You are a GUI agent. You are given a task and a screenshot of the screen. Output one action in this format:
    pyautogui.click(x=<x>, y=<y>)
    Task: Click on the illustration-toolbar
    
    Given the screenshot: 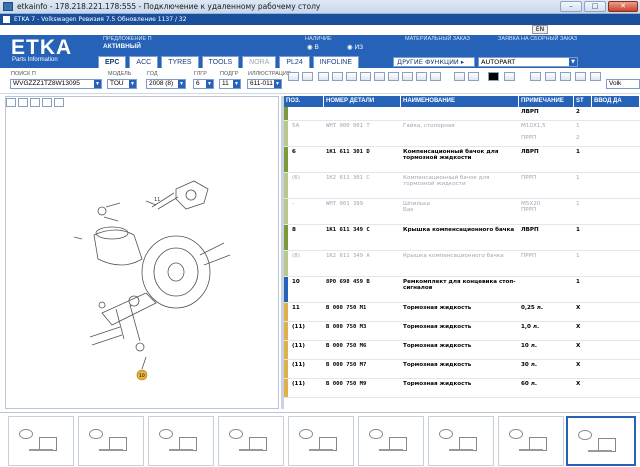 What is the action you would take?
    pyautogui.click(x=36, y=103)
    